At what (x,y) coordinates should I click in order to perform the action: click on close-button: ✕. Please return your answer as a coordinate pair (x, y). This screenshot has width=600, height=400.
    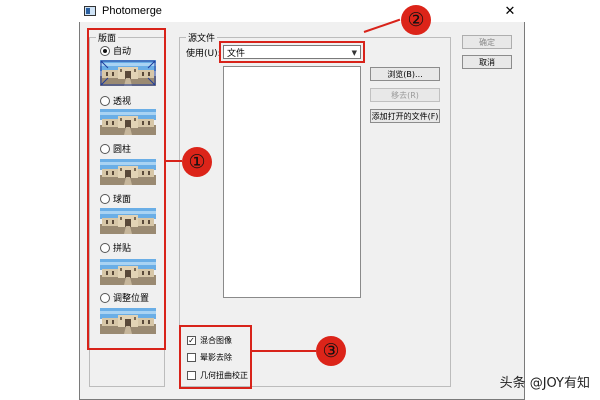
    Looking at the image, I should click on (510, 11).